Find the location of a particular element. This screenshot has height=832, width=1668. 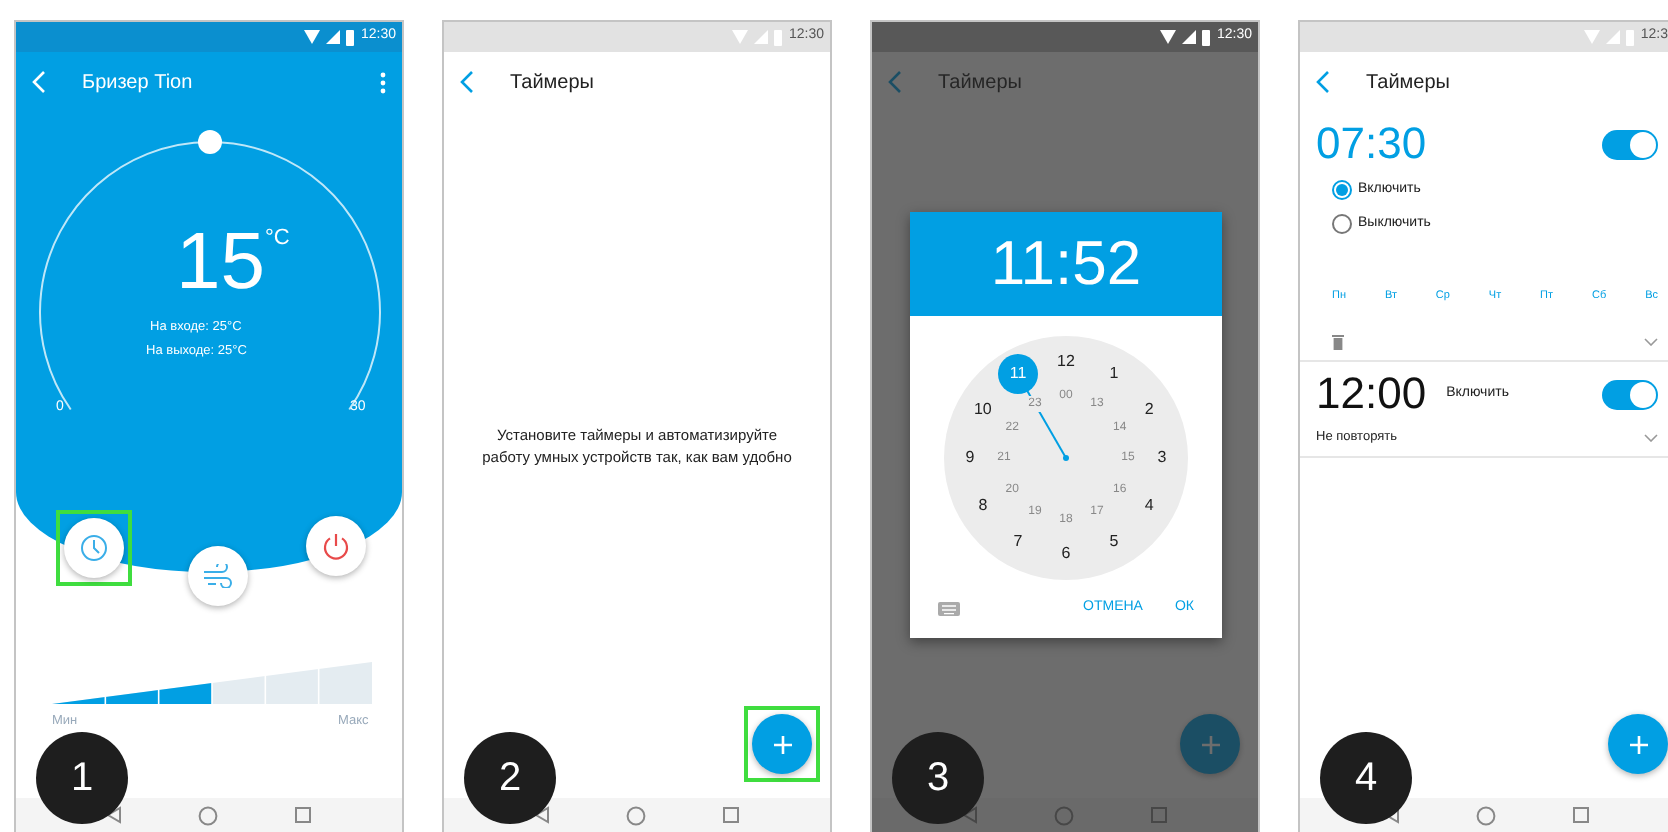

hour-option: 7 is located at coordinates (1018, 541).